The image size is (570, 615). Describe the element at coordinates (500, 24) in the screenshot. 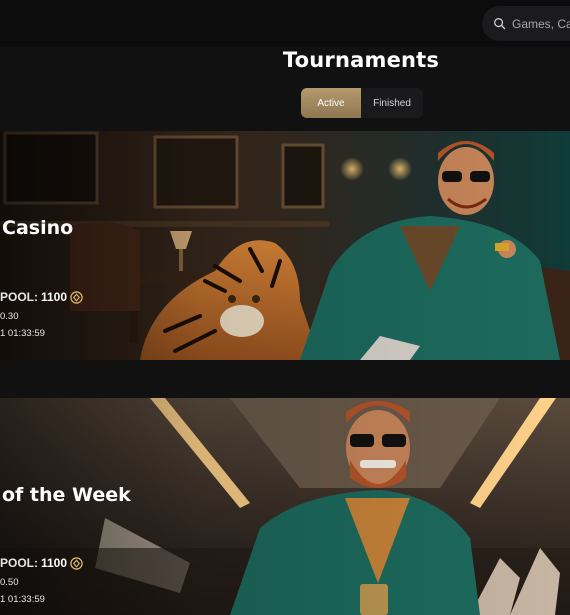

I see `search-icon` at that location.